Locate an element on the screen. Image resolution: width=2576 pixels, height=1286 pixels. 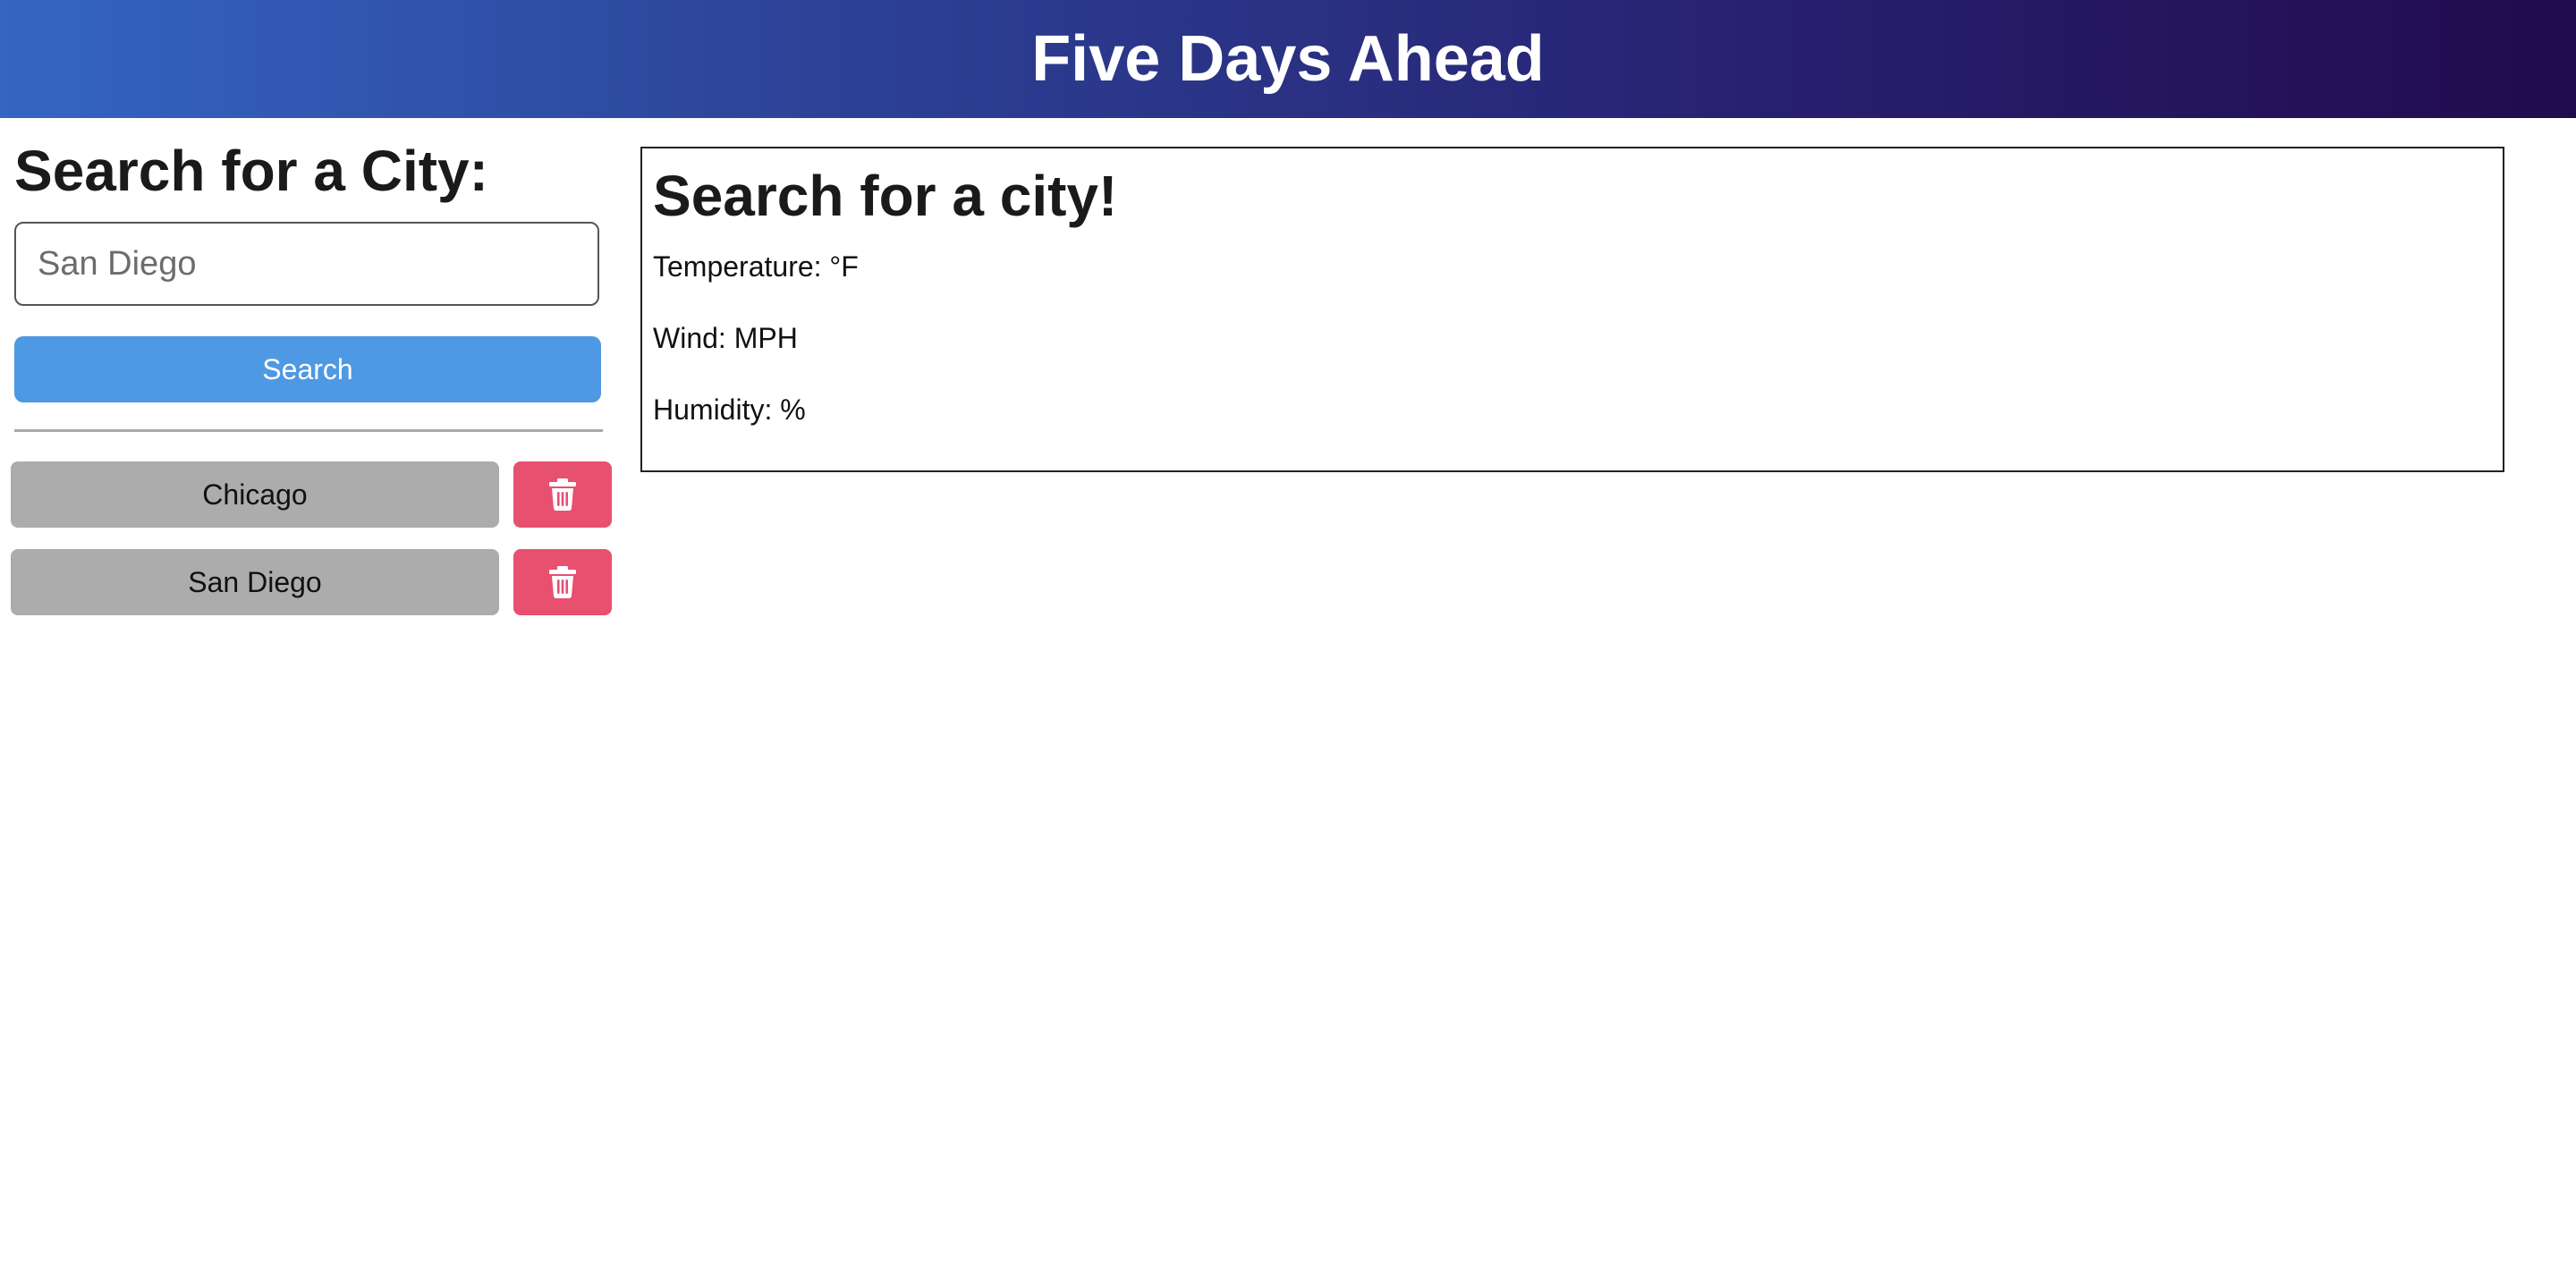
history-item-san-diego: San Diego is located at coordinates (311, 582).